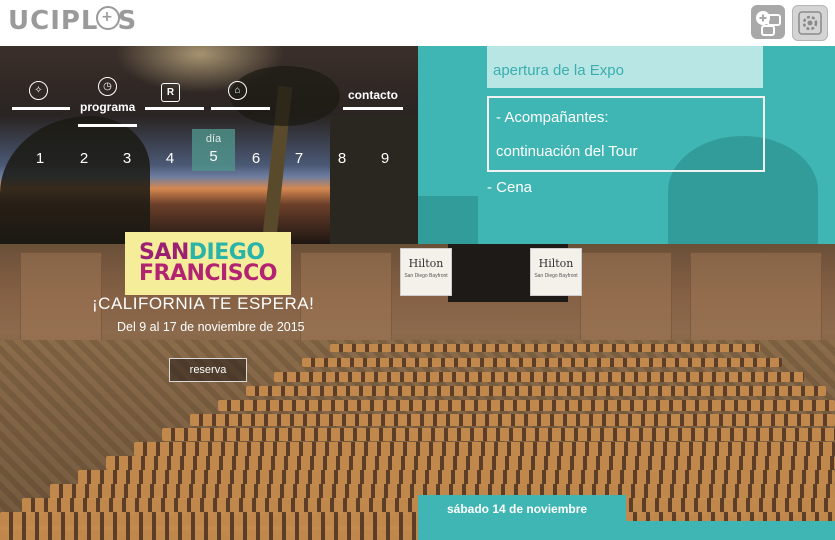 The width and height of the screenshot is (835, 540). Describe the element at coordinates (40, 158) in the screenshot. I see `day-1: 1` at that location.